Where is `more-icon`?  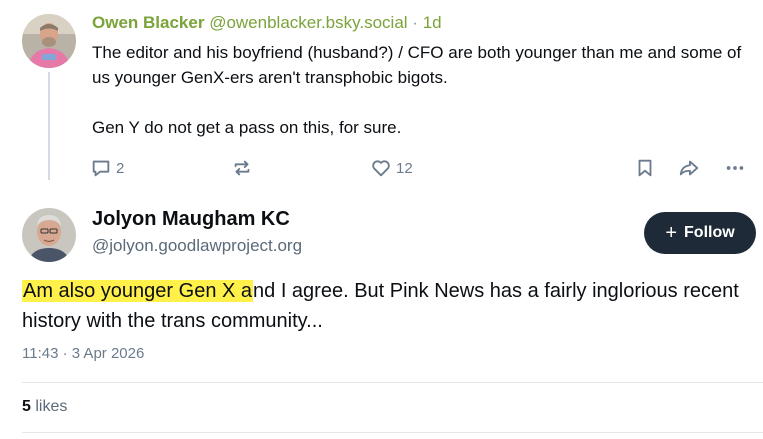
more-icon is located at coordinates (735, 168).